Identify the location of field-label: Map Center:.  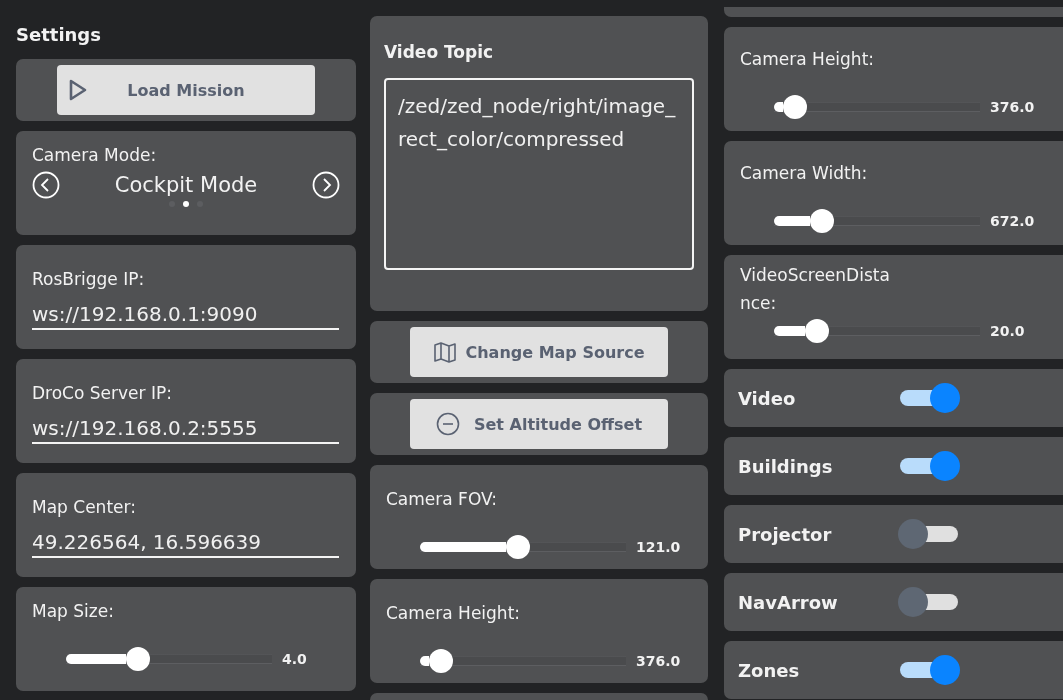
(84, 507).